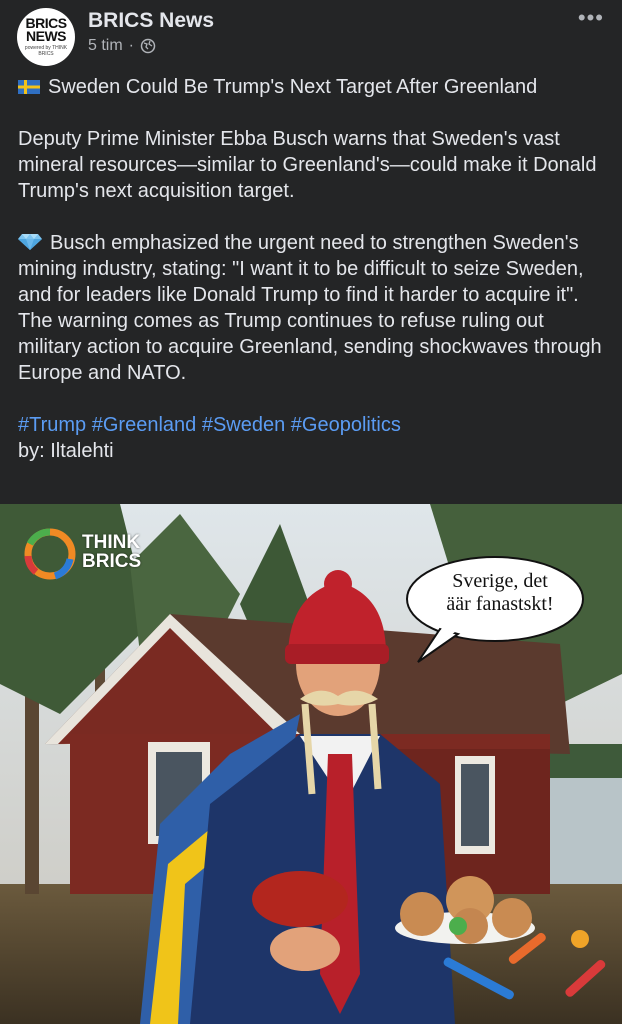  I want to click on think-brics-watermark: THINK BRICS, so click(112, 552).